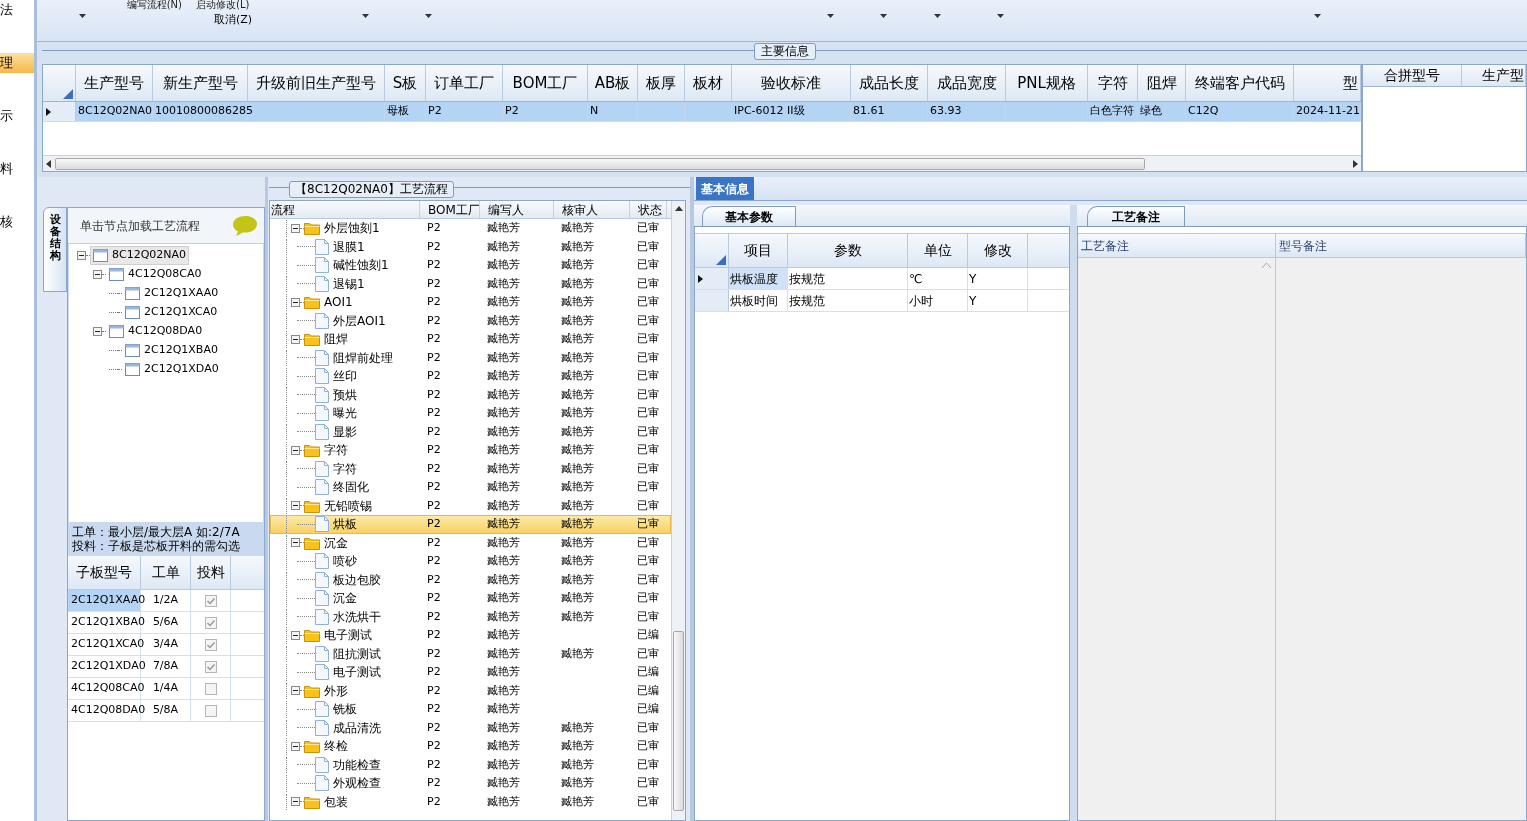 This screenshot has width=1527, height=821. Describe the element at coordinates (1412, 75) in the screenshot. I see `column-header: 合拼型号` at that location.